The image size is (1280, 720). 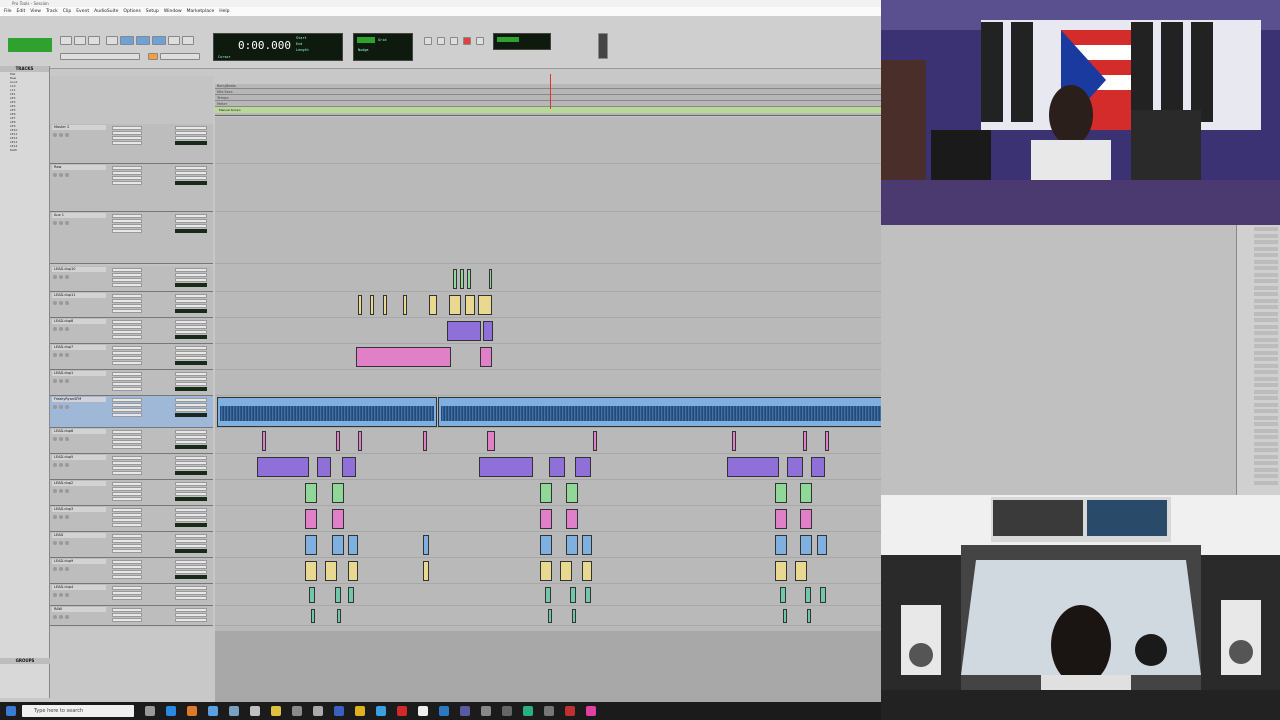 I want to click on stop-button, so click(x=441, y=41).